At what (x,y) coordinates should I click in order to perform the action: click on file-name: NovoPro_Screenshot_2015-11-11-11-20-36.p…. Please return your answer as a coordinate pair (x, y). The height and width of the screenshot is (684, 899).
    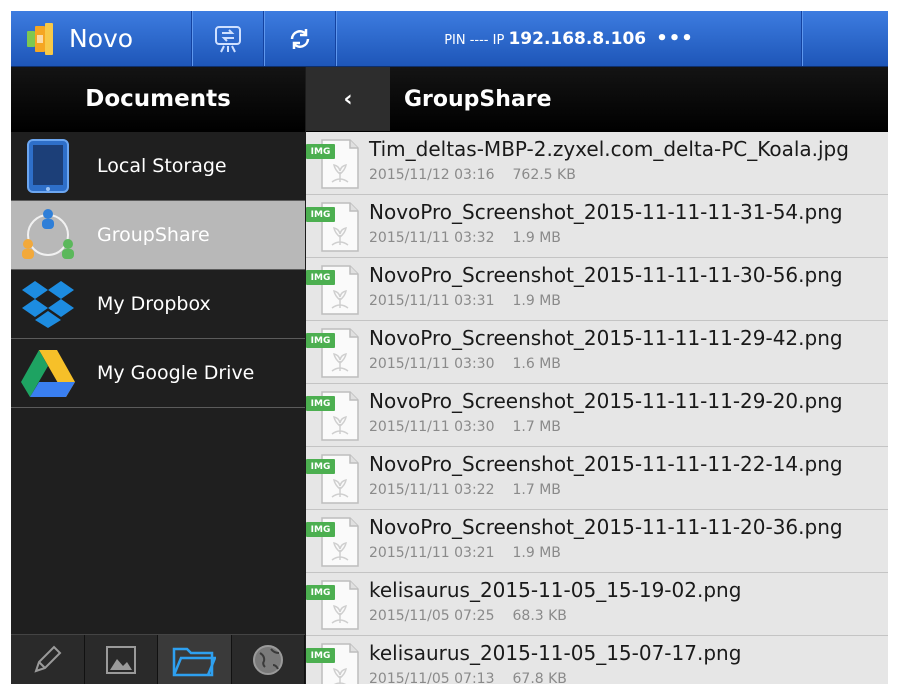
    Looking at the image, I should click on (606, 527).